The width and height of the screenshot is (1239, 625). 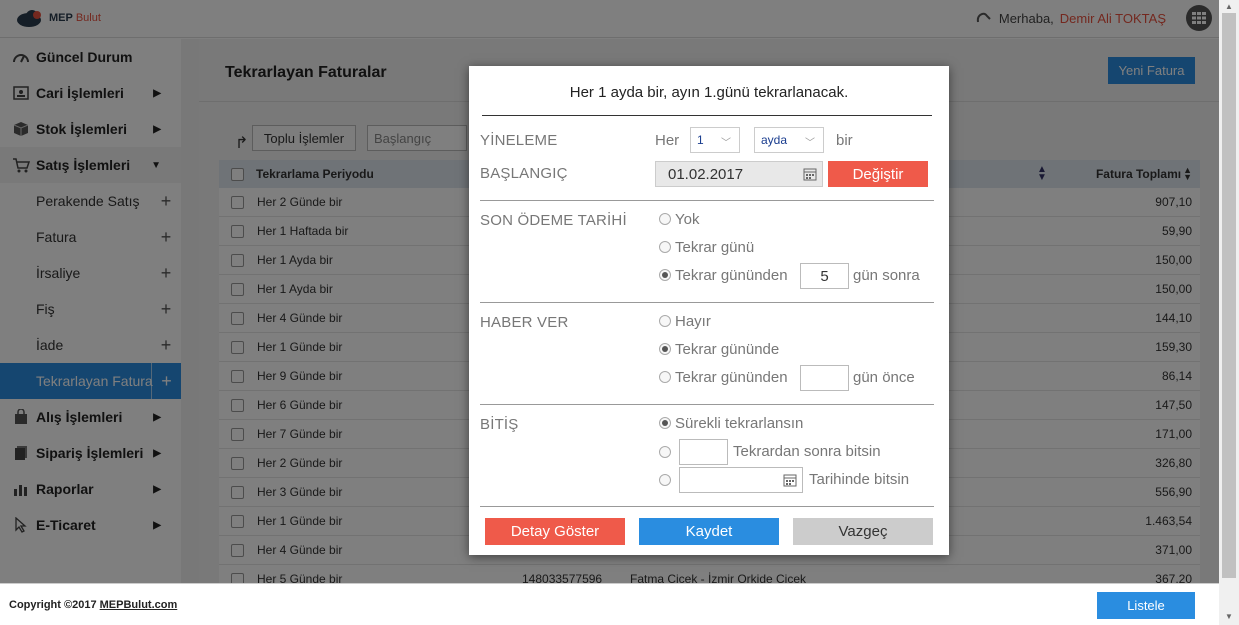 I want to click on notify-option-no-radio, so click(x=665, y=321).